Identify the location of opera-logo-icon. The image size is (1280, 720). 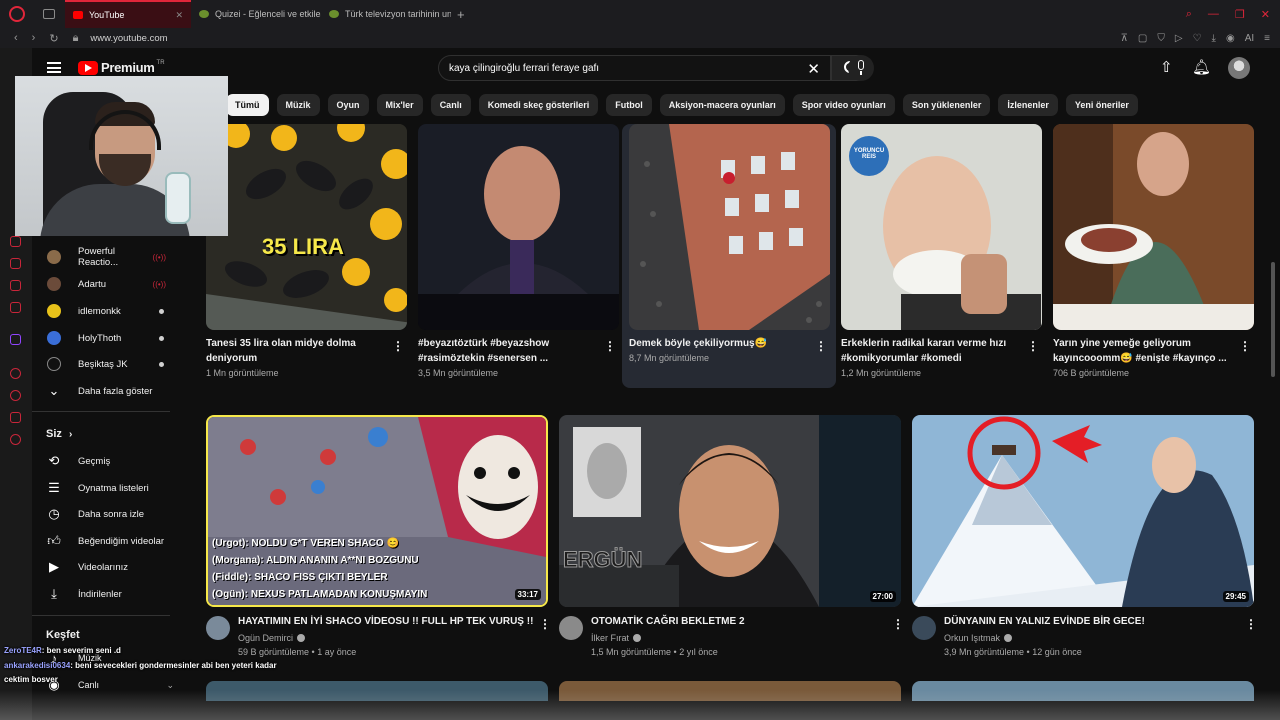
(17, 14).